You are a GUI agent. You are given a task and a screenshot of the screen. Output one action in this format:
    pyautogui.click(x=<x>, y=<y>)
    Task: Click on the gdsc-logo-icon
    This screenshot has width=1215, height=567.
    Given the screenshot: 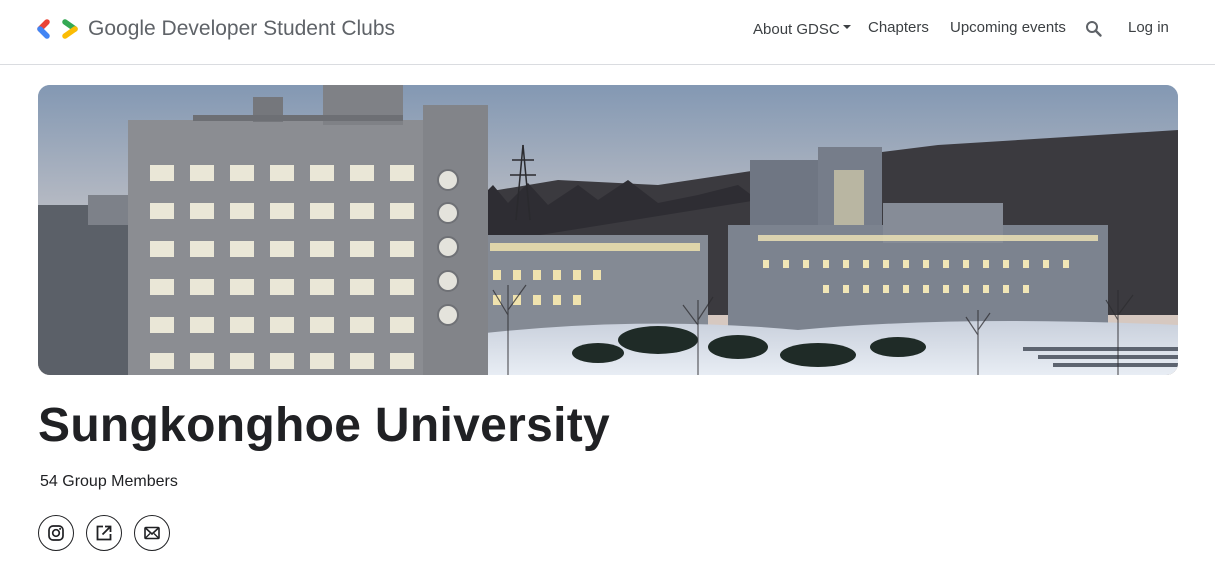 What is the action you would take?
    pyautogui.click(x=57, y=29)
    